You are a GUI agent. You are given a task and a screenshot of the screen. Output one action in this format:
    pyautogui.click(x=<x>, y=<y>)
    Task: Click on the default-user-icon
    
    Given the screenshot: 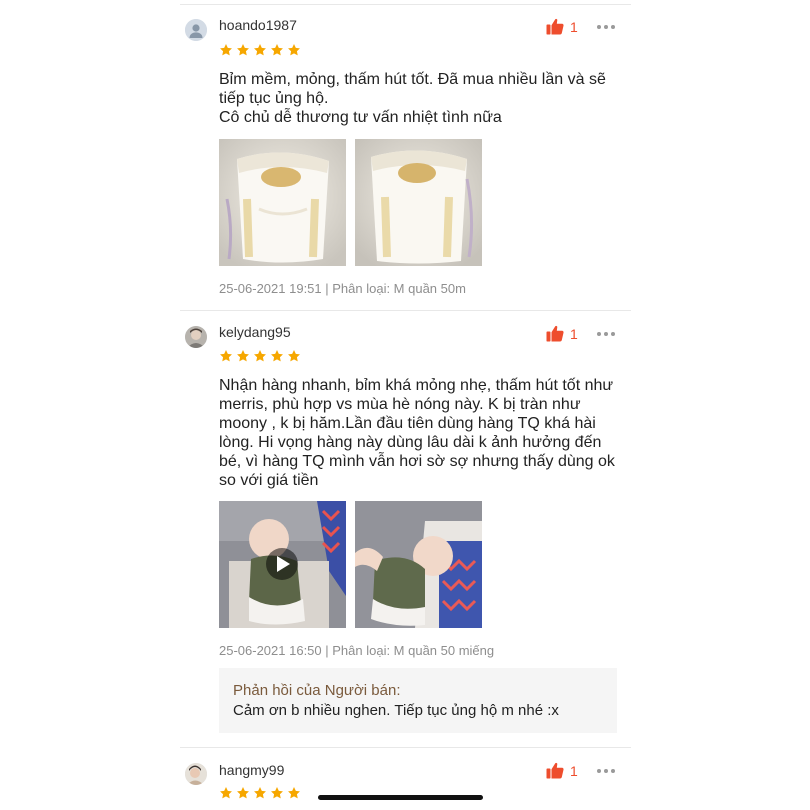 What is the action you would take?
    pyautogui.click(x=196, y=30)
    